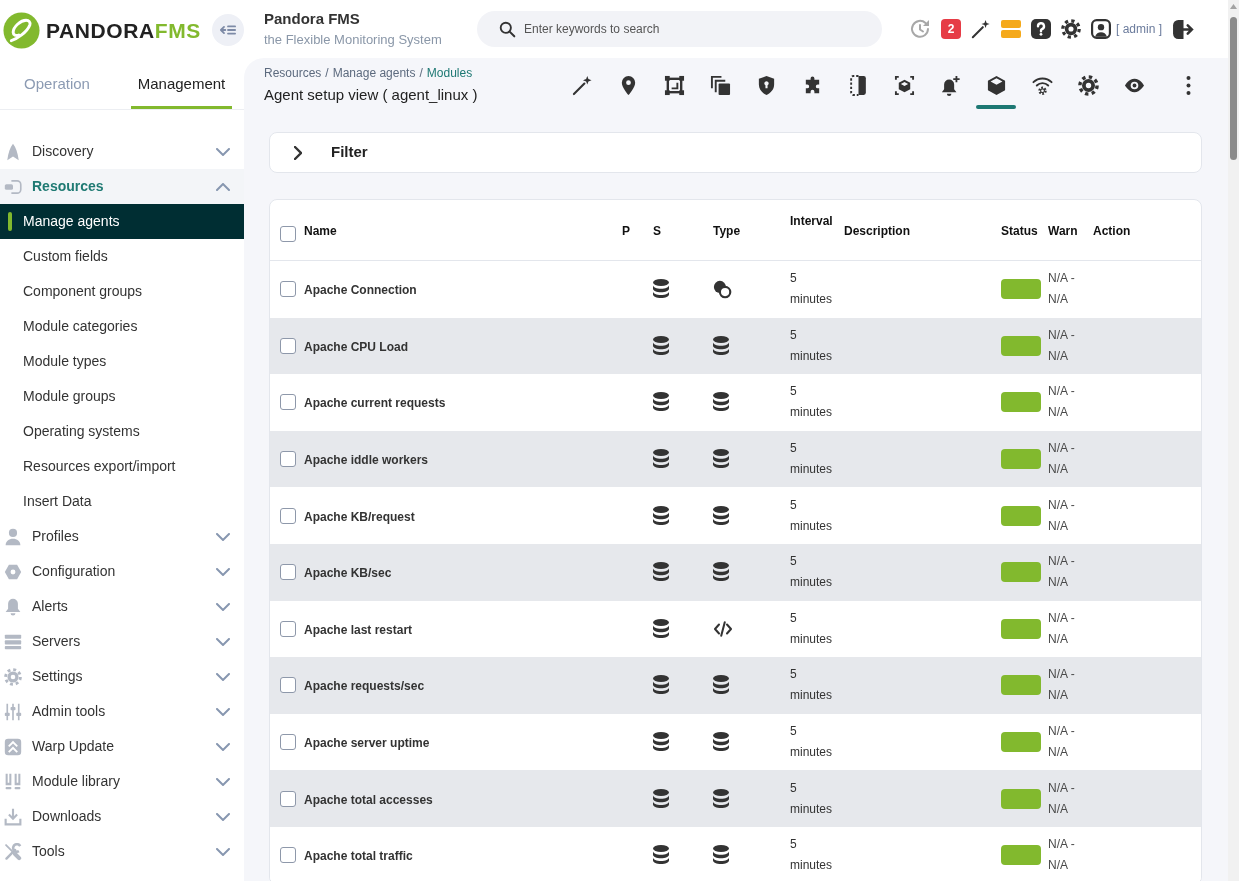 The width and height of the screenshot is (1239, 881). I want to click on column-header: Warn, so click(1063, 231).